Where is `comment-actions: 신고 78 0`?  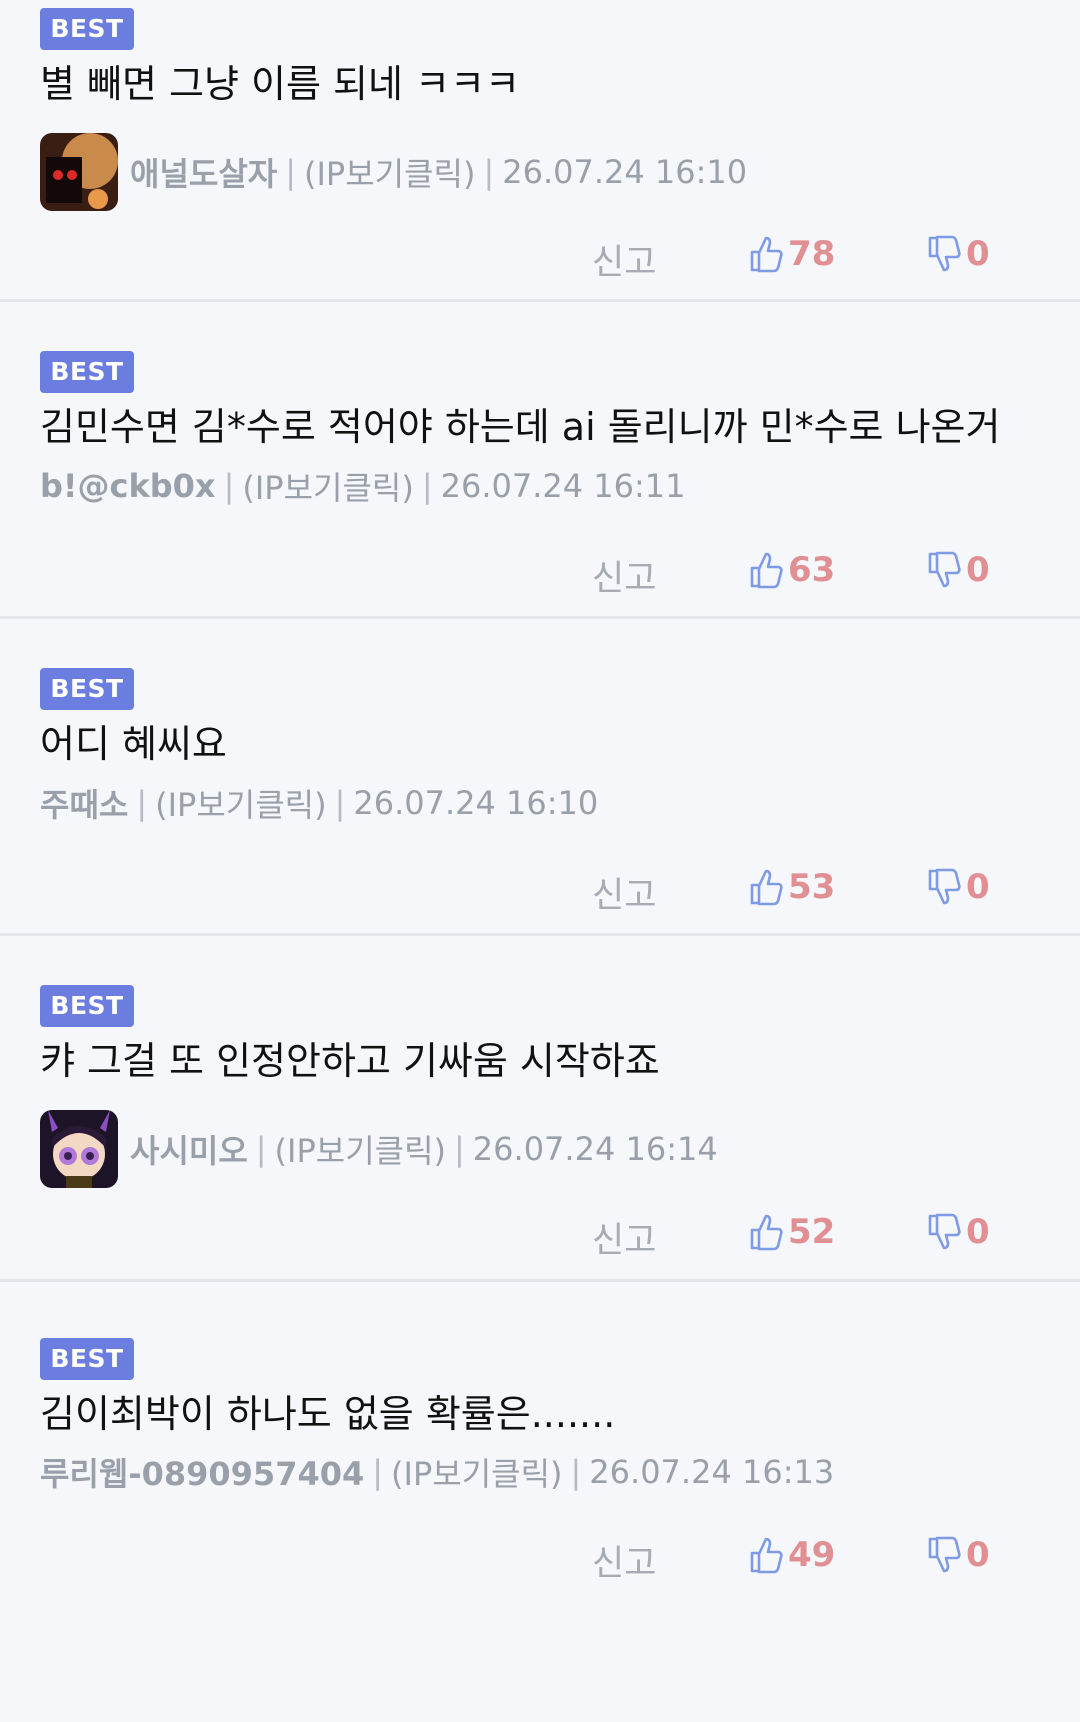
comment-actions: 신고 78 0 is located at coordinates (540, 258).